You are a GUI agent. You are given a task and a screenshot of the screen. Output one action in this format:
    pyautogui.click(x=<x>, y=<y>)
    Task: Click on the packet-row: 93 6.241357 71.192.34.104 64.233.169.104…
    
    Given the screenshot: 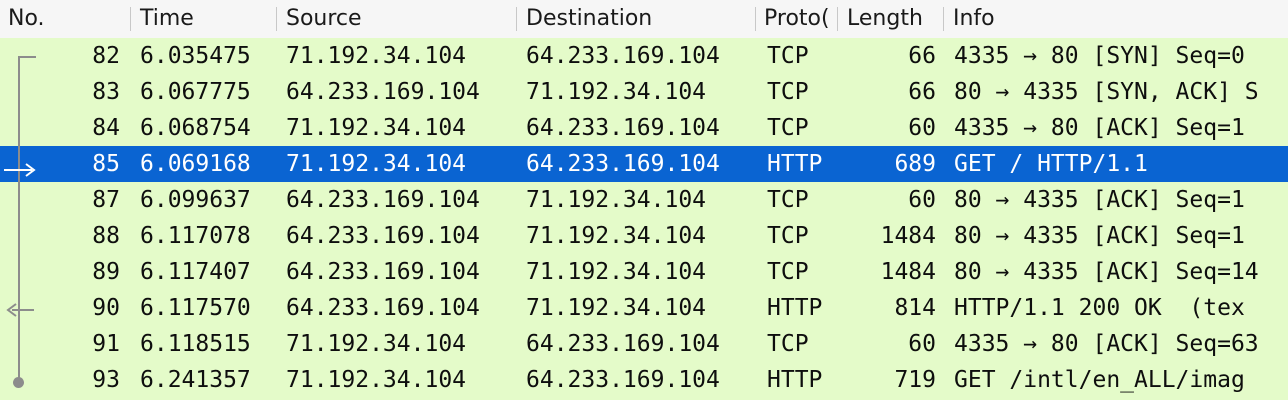 What is the action you would take?
    pyautogui.click(x=644, y=380)
    